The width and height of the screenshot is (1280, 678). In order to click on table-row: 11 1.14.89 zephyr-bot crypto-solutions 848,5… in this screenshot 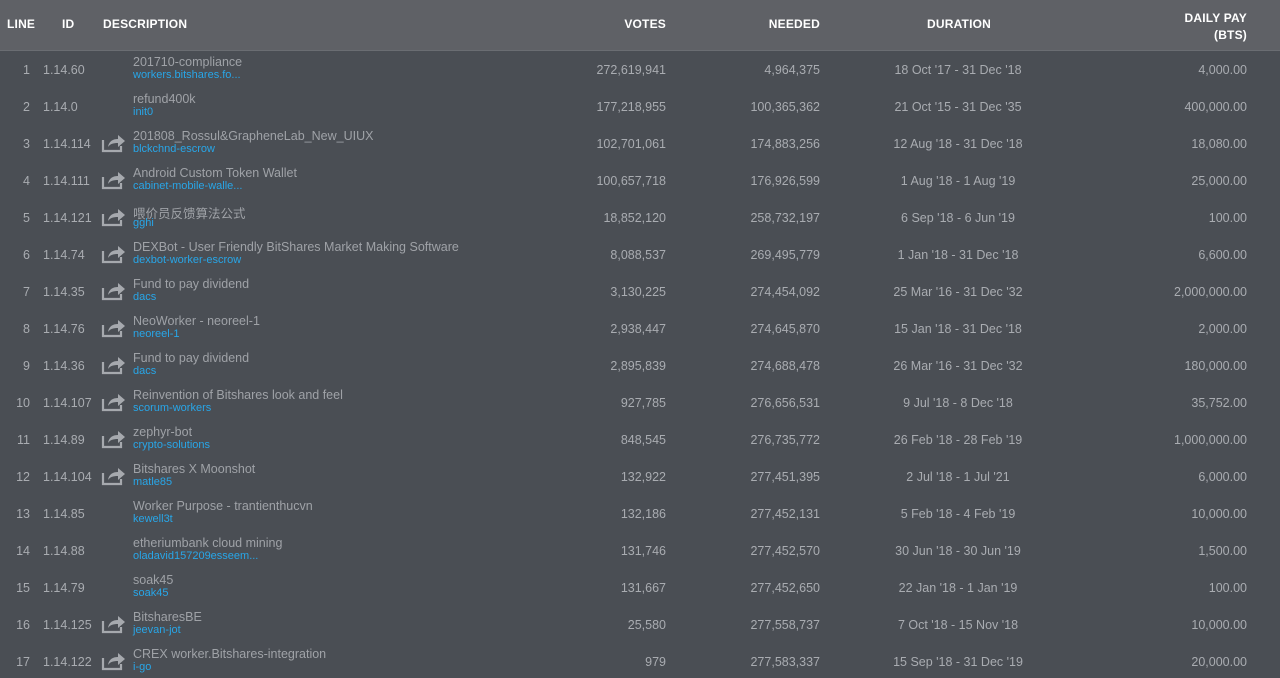, I will do `click(640, 439)`.